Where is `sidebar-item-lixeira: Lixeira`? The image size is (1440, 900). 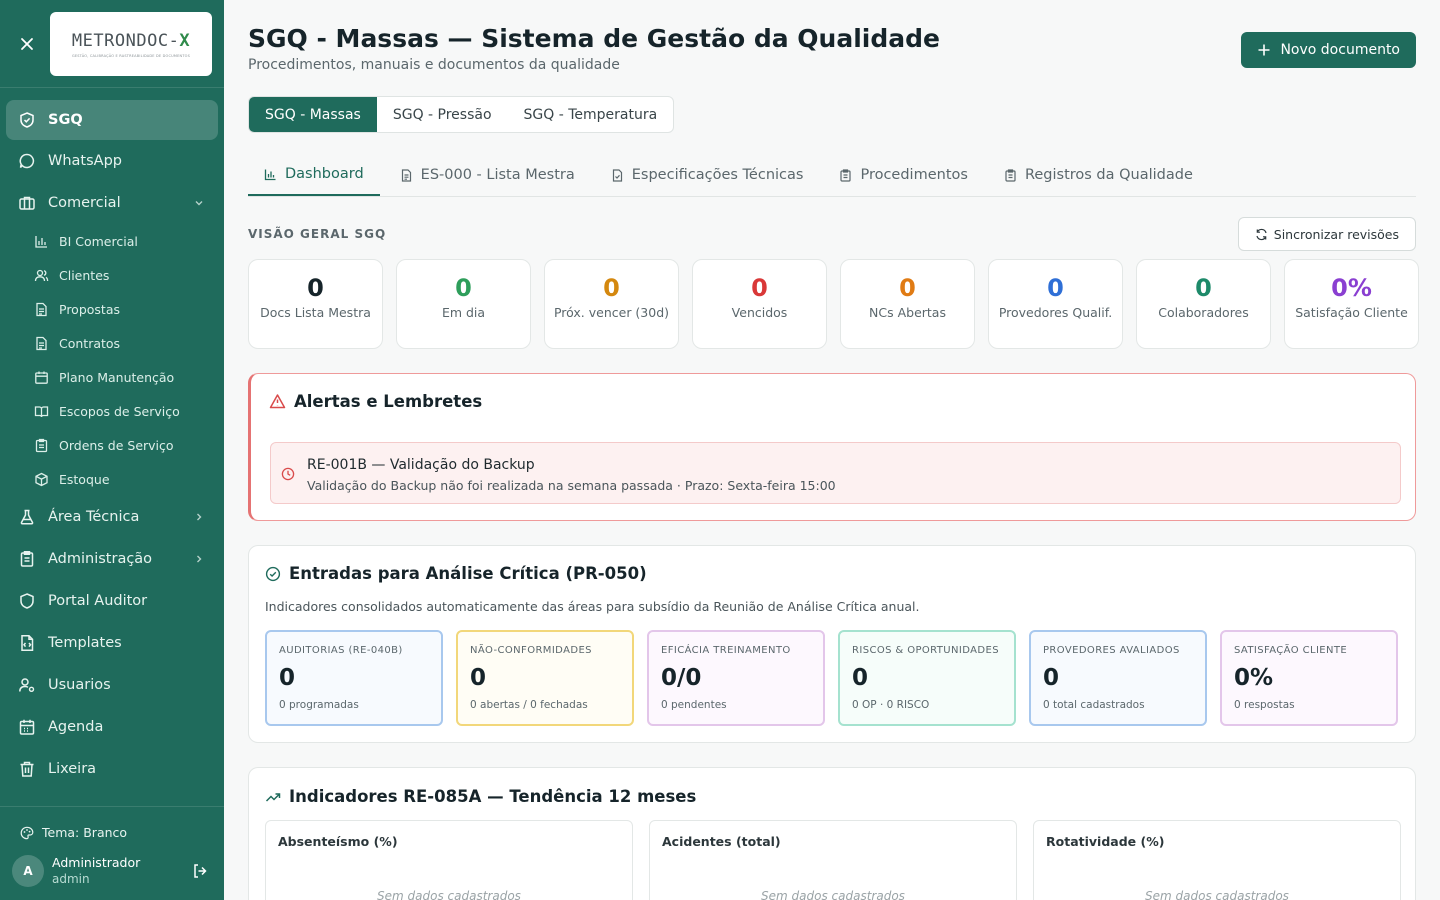 sidebar-item-lixeira: Lixeira is located at coordinates (112, 769).